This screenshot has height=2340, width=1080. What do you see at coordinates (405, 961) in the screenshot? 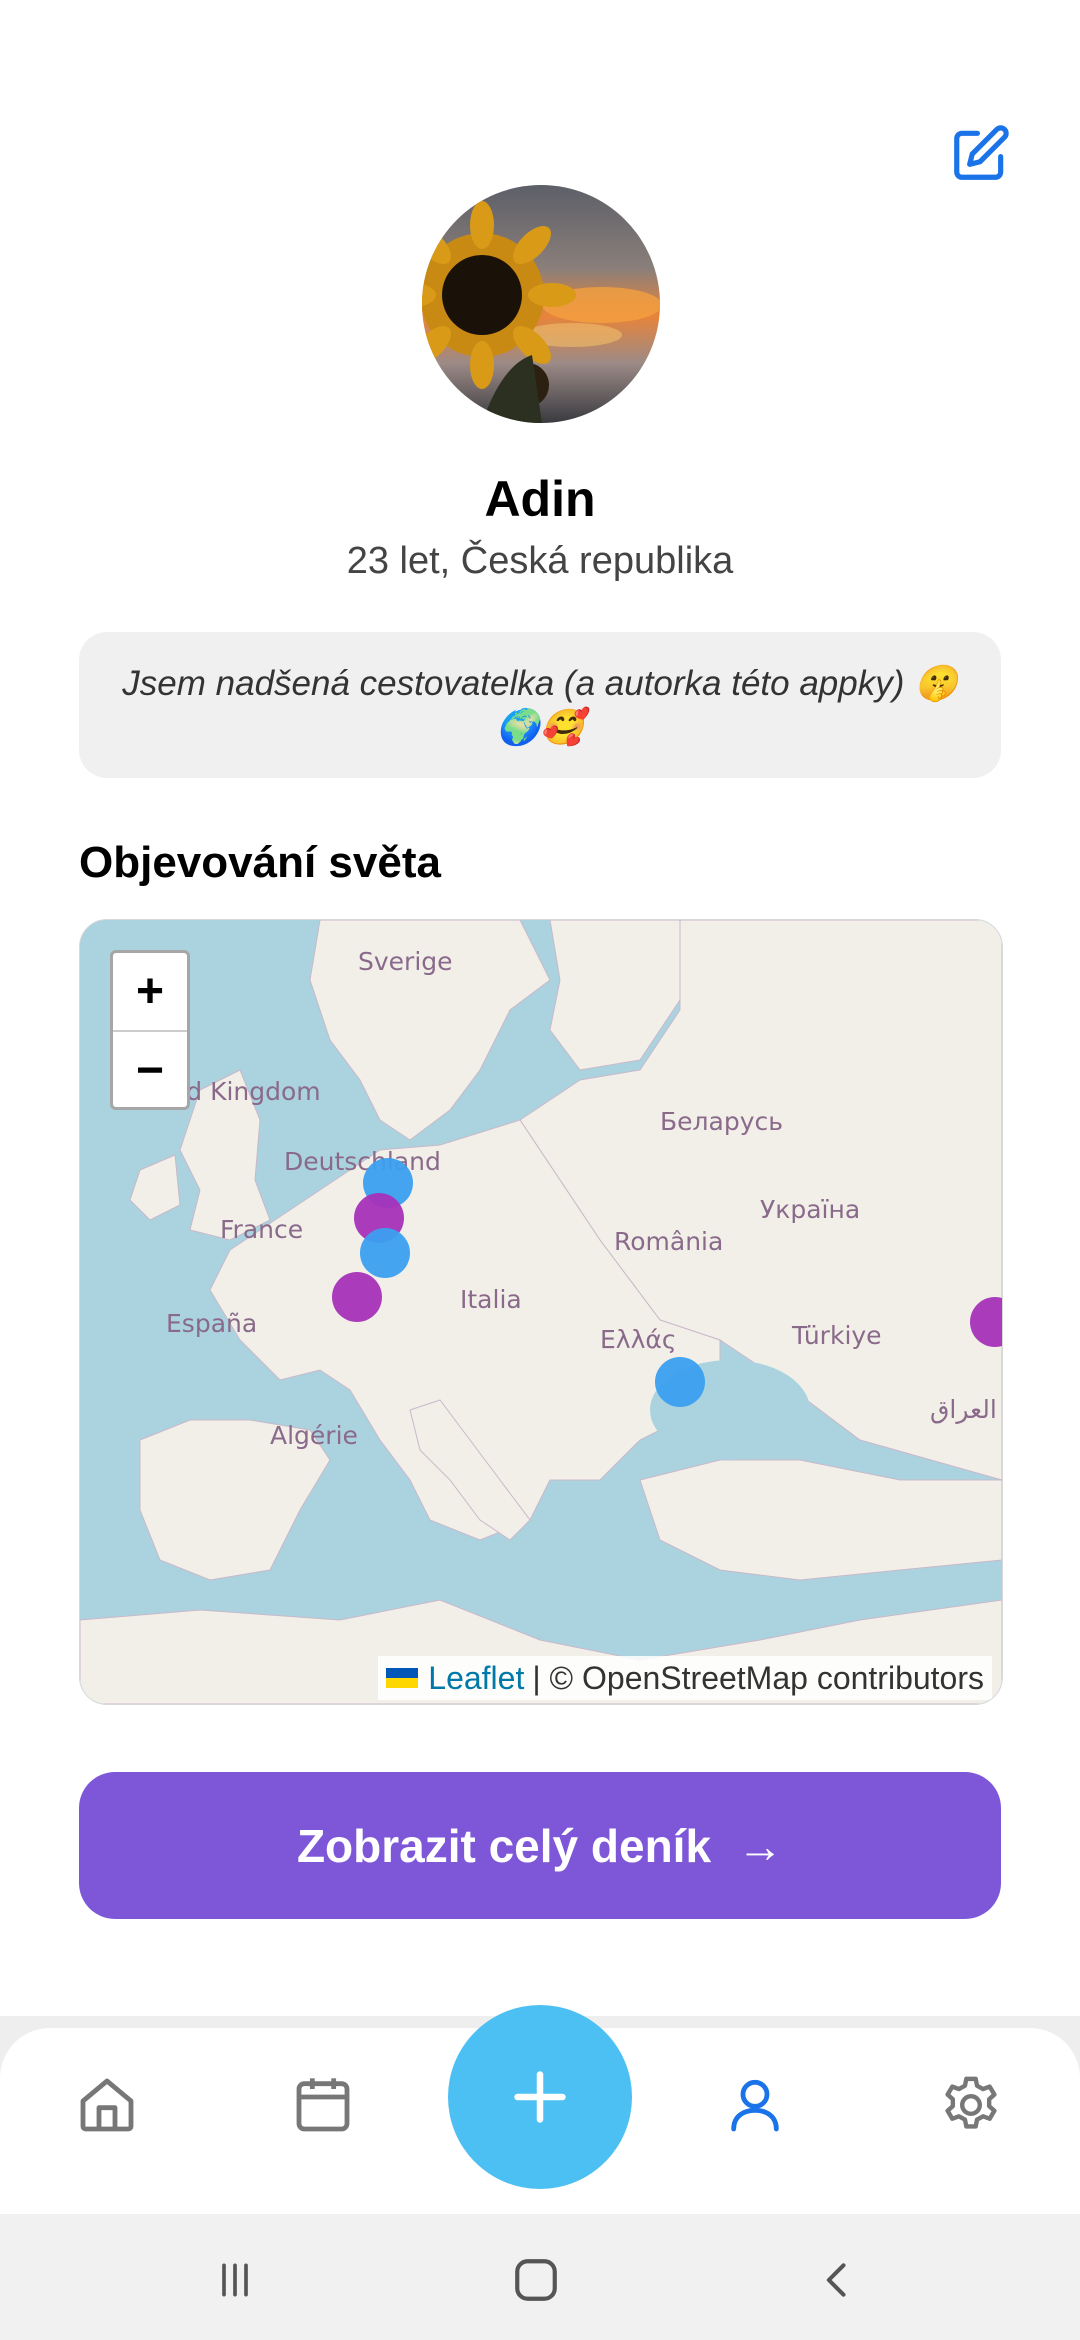
I see `map-label-sverige: Sverige` at bounding box center [405, 961].